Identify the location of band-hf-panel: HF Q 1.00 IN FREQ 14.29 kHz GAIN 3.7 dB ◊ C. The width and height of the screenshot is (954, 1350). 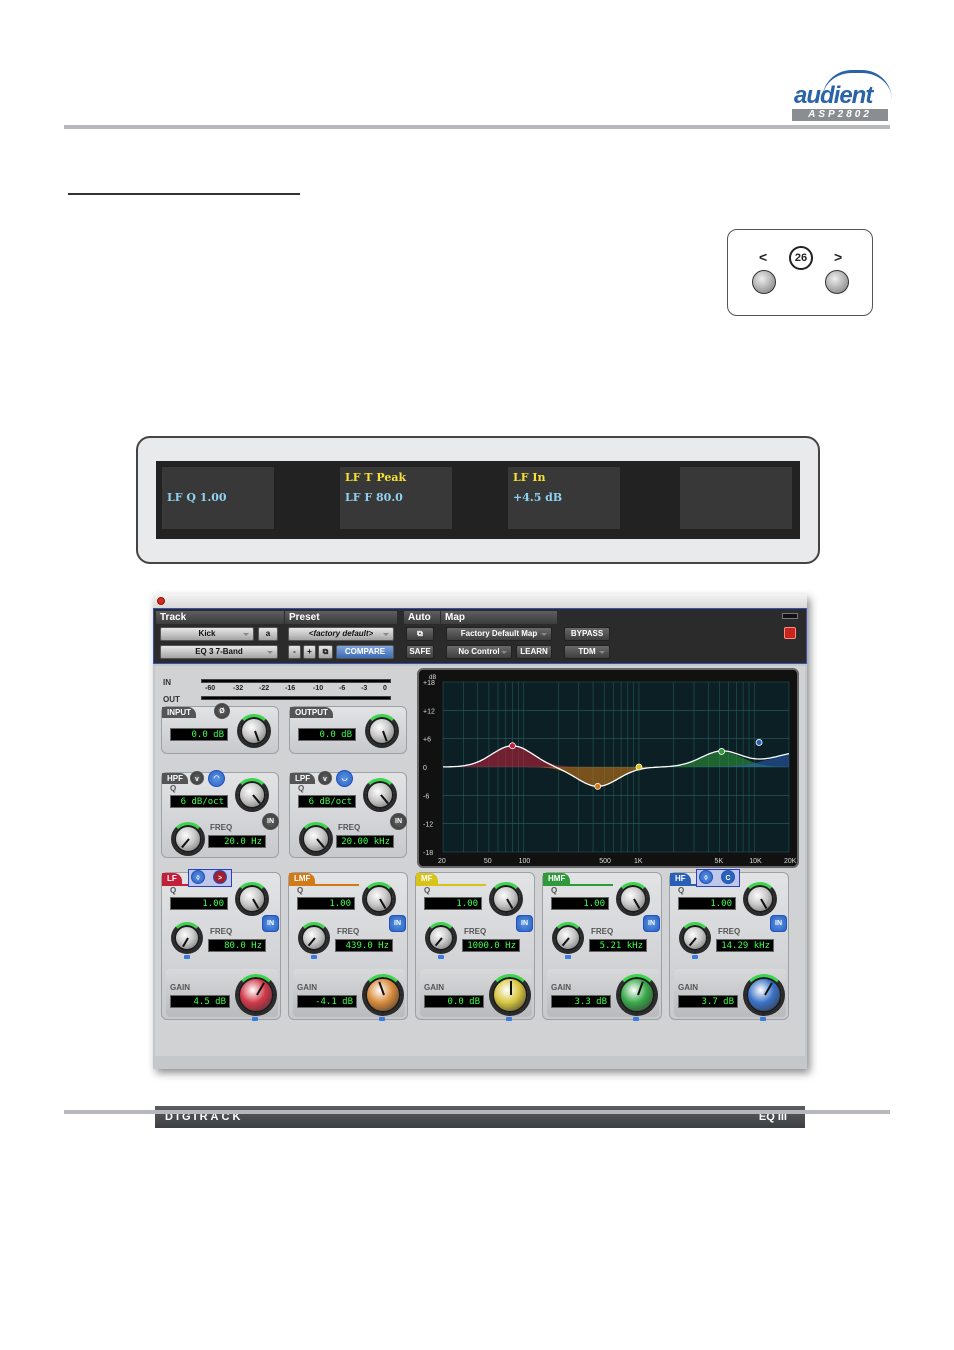
(729, 945).